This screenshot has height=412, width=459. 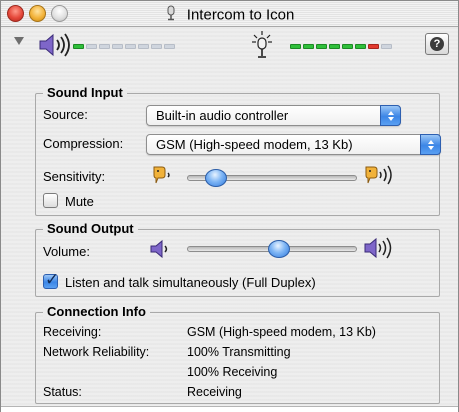 What do you see at coordinates (254, 144) in the screenshot?
I see `compression-value: GSM (High-speed modem, 13 Kb)` at bounding box center [254, 144].